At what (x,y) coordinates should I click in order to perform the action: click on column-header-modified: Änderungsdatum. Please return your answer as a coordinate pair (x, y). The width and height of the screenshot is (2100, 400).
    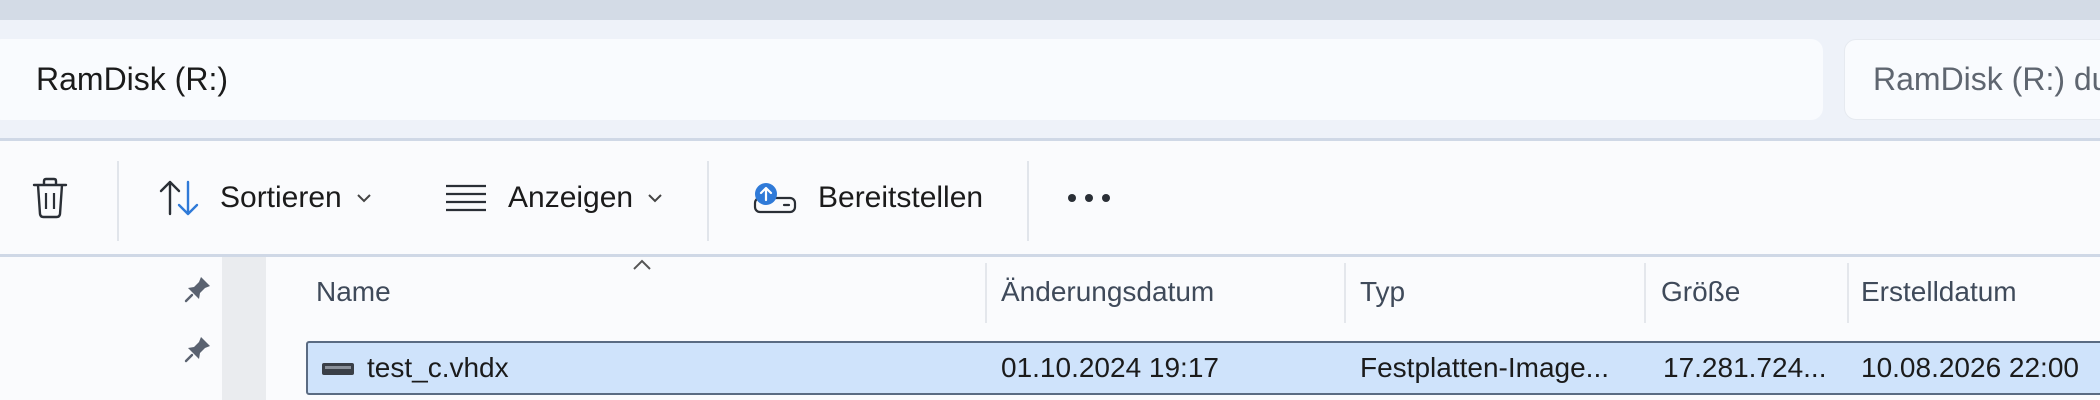
    Looking at the image, I should click on (1107, 292).